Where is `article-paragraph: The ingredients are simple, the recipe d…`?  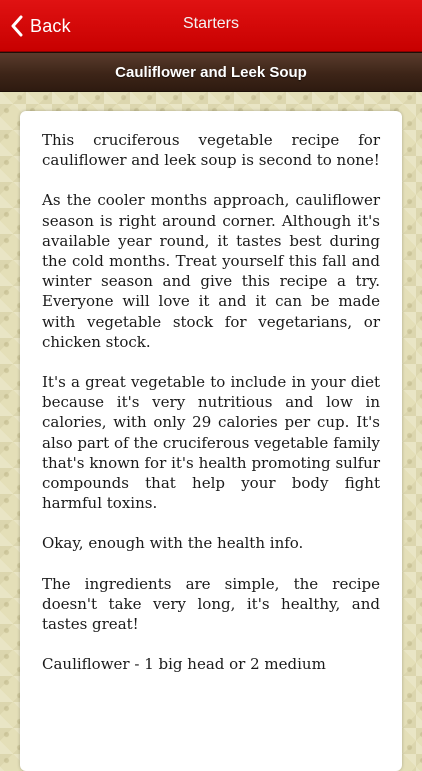
article-paragraph: The ingredients are simple, the recipe d… is located at coordinates (211, 604).